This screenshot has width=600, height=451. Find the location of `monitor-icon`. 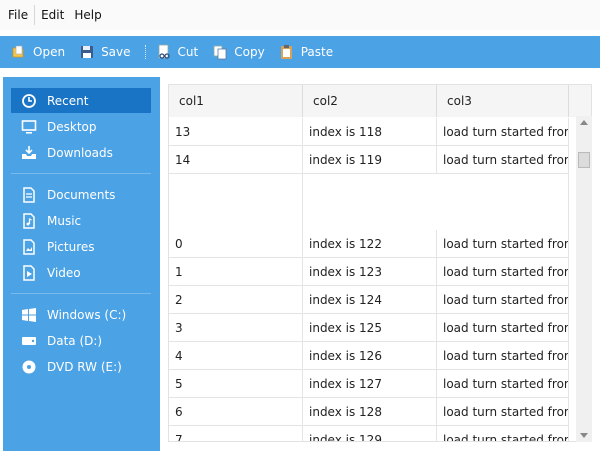

monitor-icon is located at coordinates (29, 127).